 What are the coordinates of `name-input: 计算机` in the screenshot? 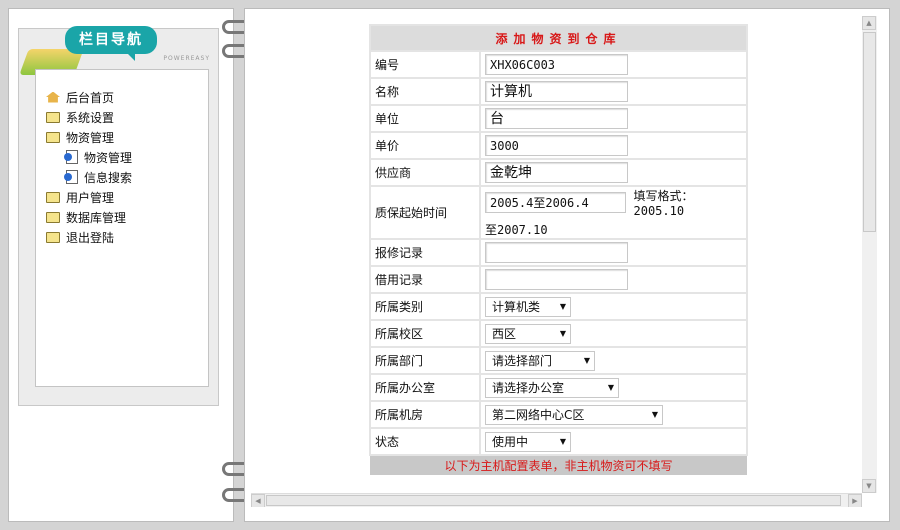 It's located at (556, 91).